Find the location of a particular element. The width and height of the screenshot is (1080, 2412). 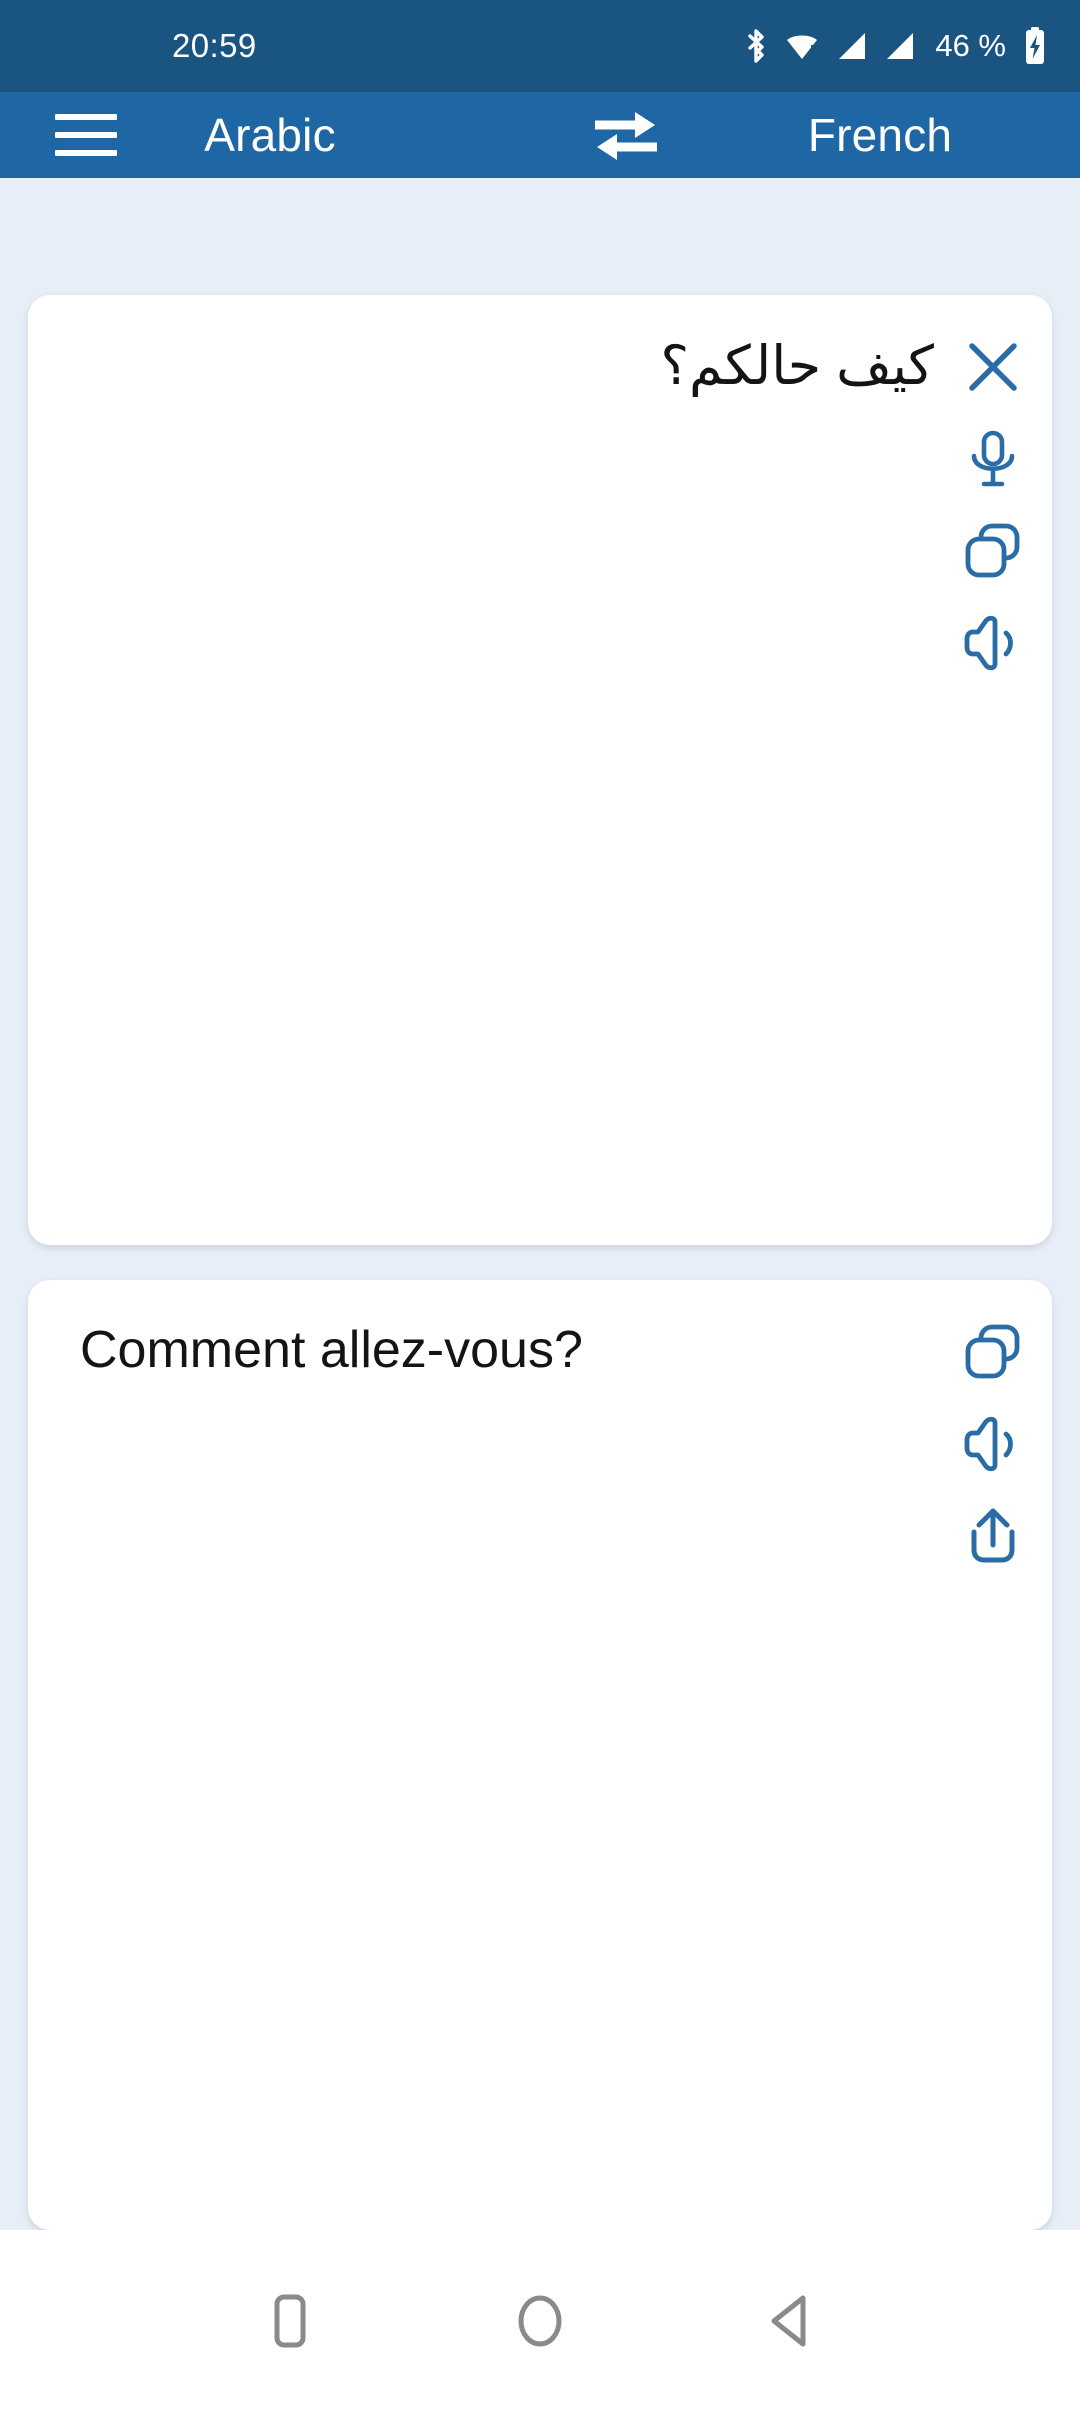

status-bar-clock: 20:59 is located at coordinates (214, 45).